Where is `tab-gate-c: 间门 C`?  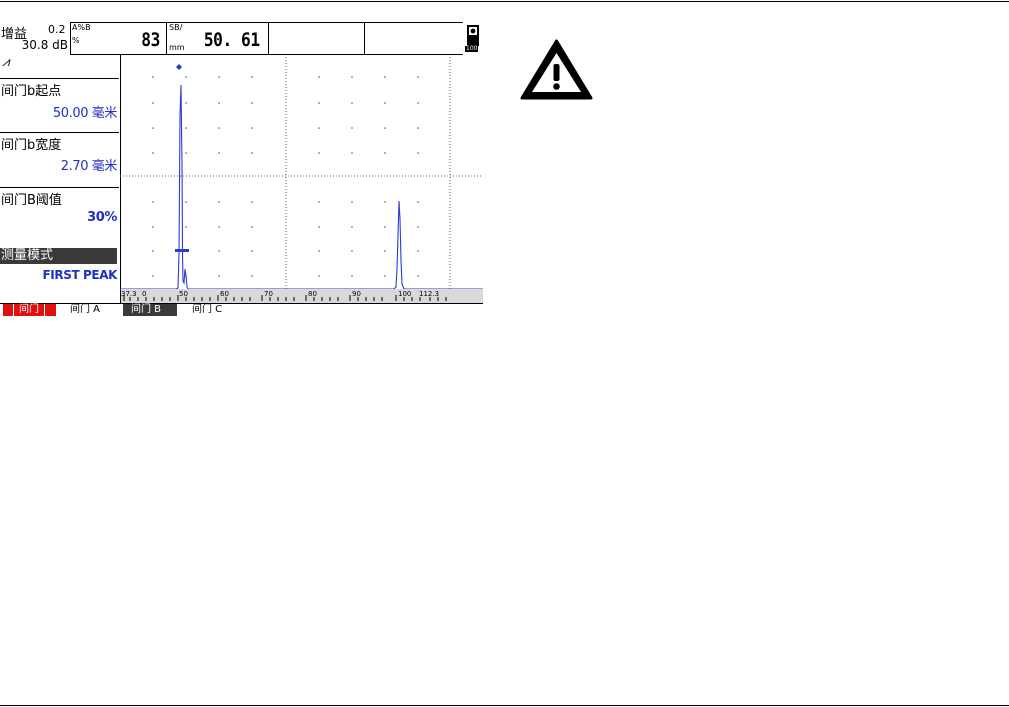 tab-gate-c: 间门 C is located at coordinates (217, 310).